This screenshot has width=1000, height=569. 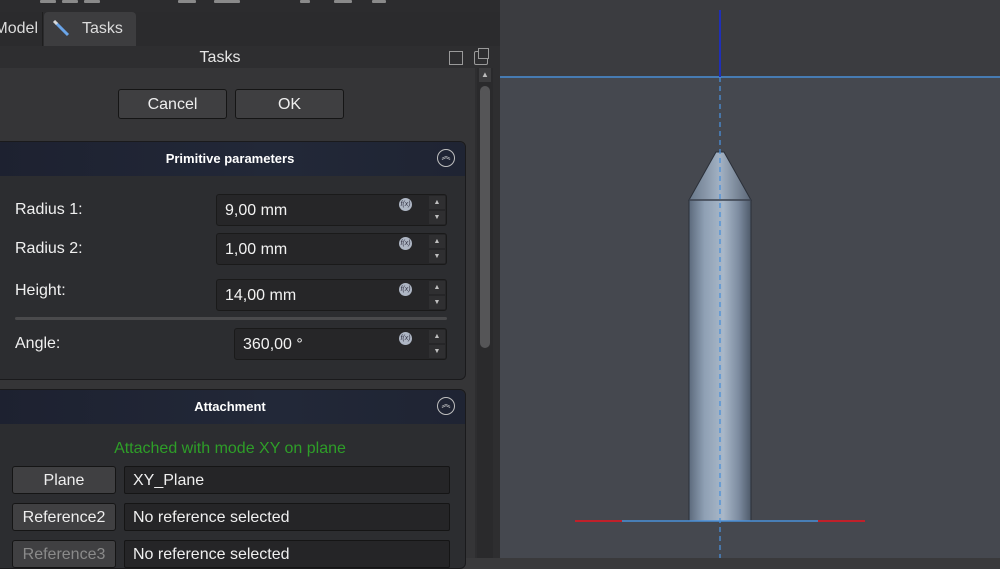 What do you see at coordinates (485, 217) in the screenshot?
I see `scrollbar-thumb` at bounding box center [485, 217].